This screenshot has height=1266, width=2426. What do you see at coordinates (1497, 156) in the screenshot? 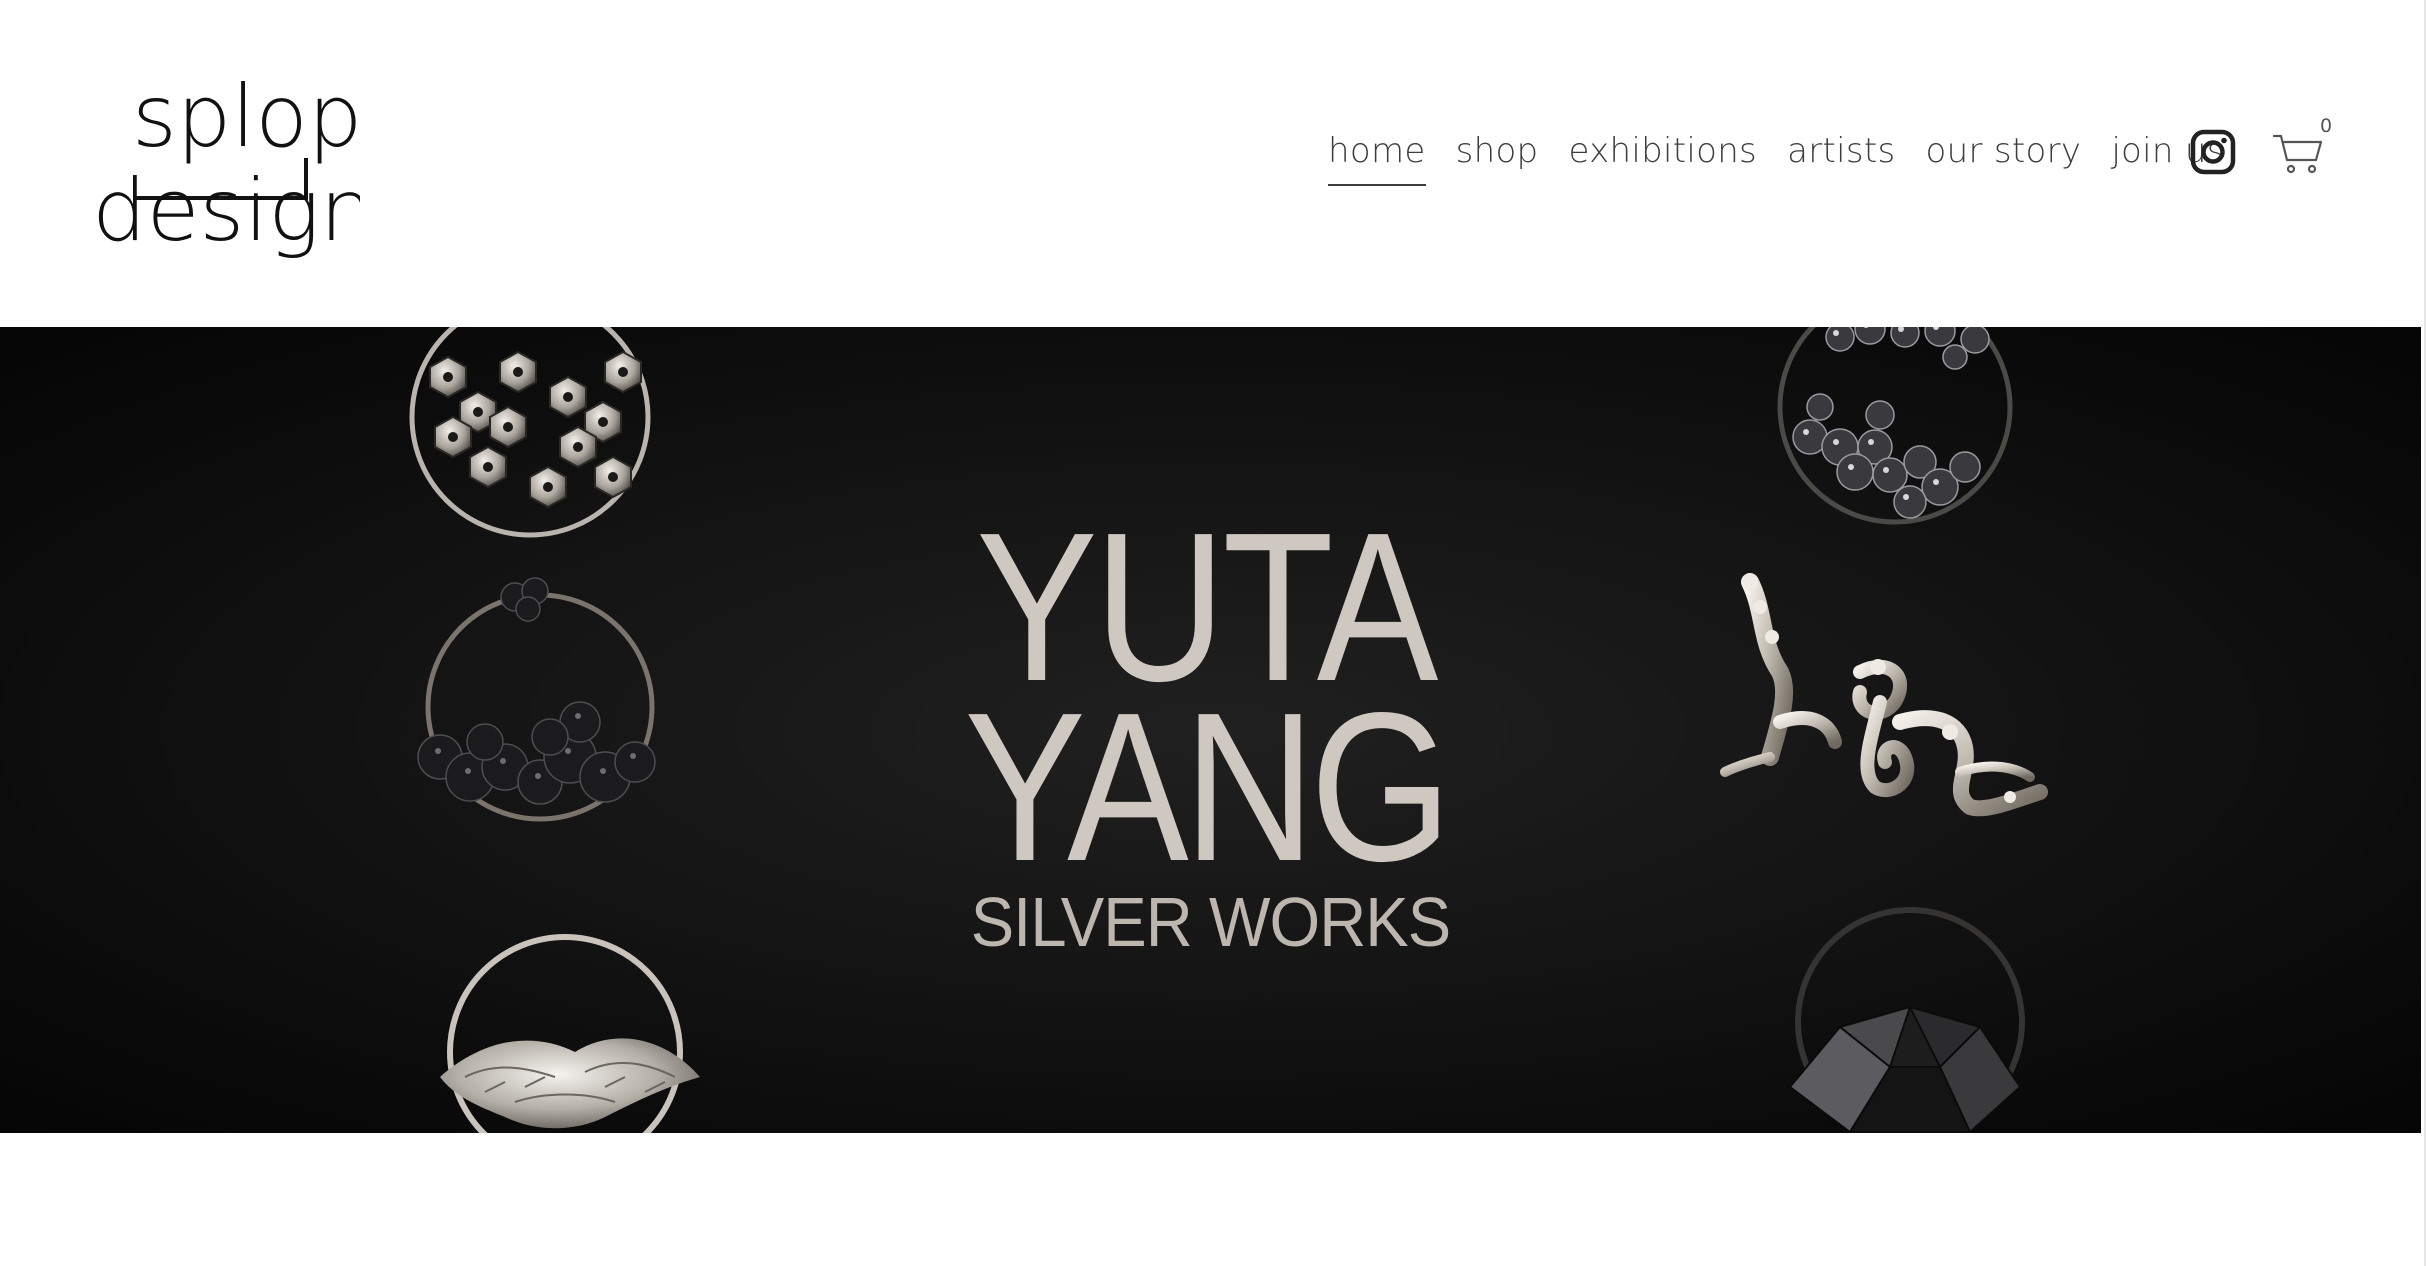
I see `nav-item-shop: shop` at bounding box center [1497, 156].